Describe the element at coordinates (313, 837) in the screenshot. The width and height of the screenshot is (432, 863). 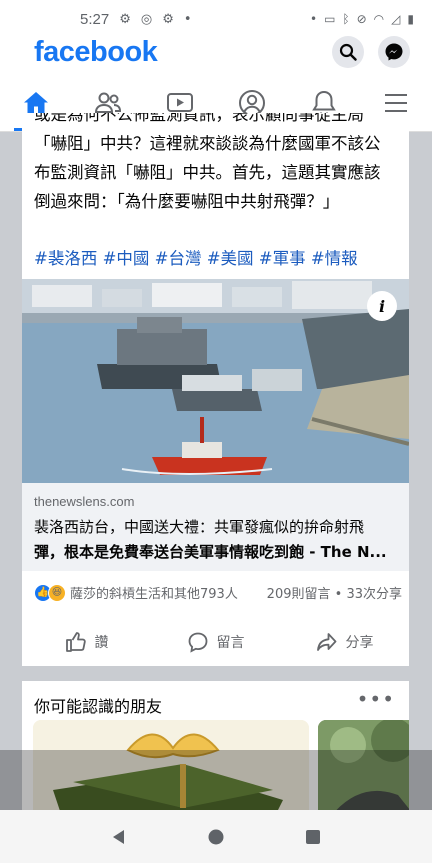
I see `recents-icon` at that location.